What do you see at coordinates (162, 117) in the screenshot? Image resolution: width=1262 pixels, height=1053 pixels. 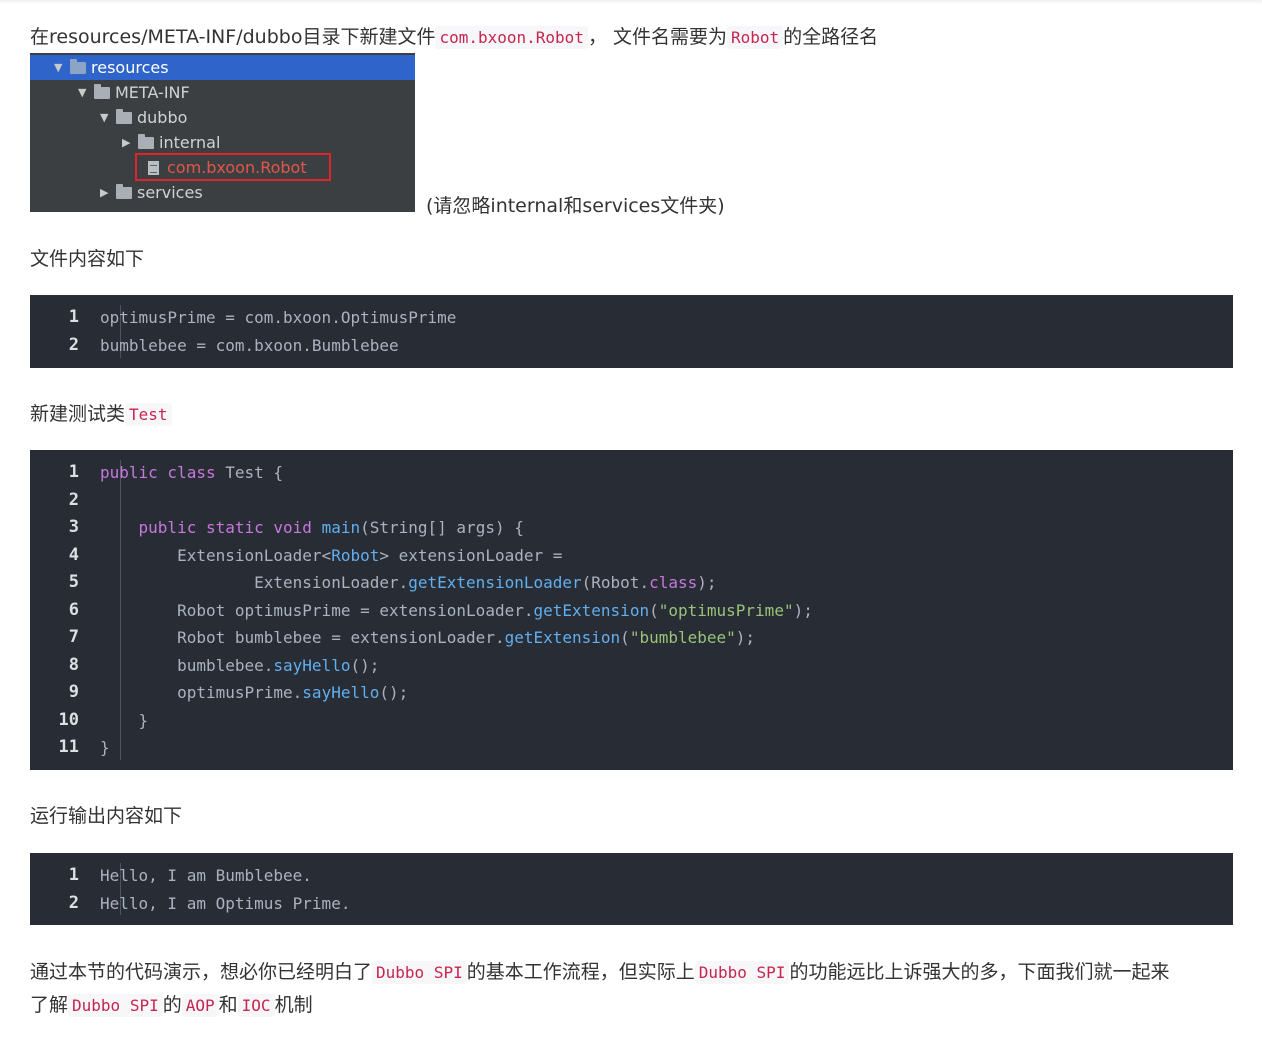 I see `tree-item-label: dubbo` at bounding box center [162, 117].